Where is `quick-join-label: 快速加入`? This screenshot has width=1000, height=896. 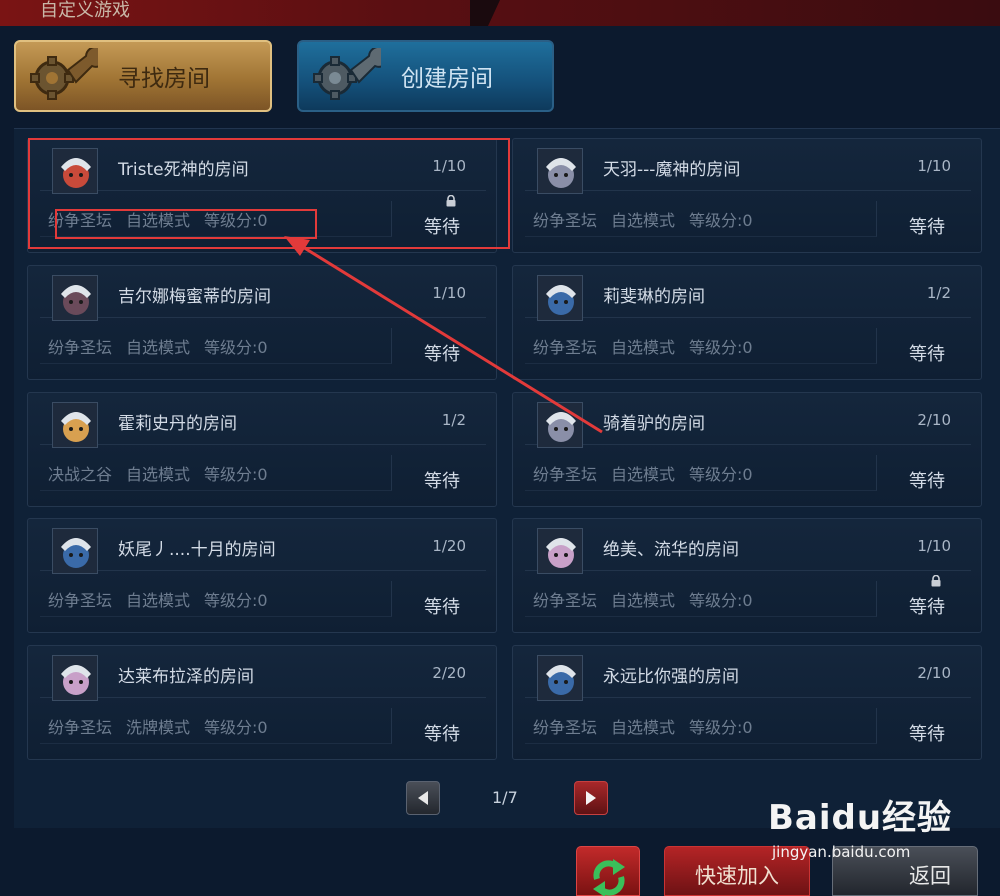 quick-join-label: 快速加入 is located at coordinates (737, 876).